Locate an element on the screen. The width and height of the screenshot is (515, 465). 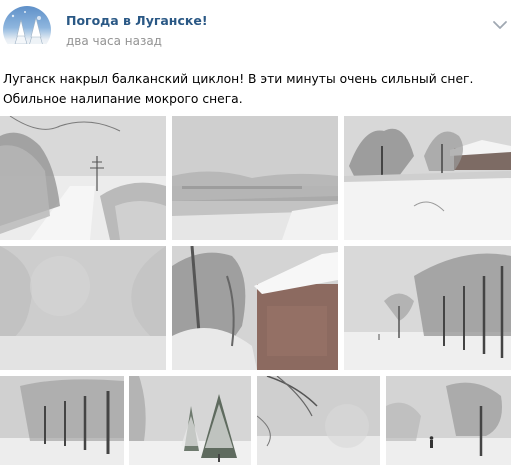
snowy-trees-avatar-icon is located at coordinates (27, 32).